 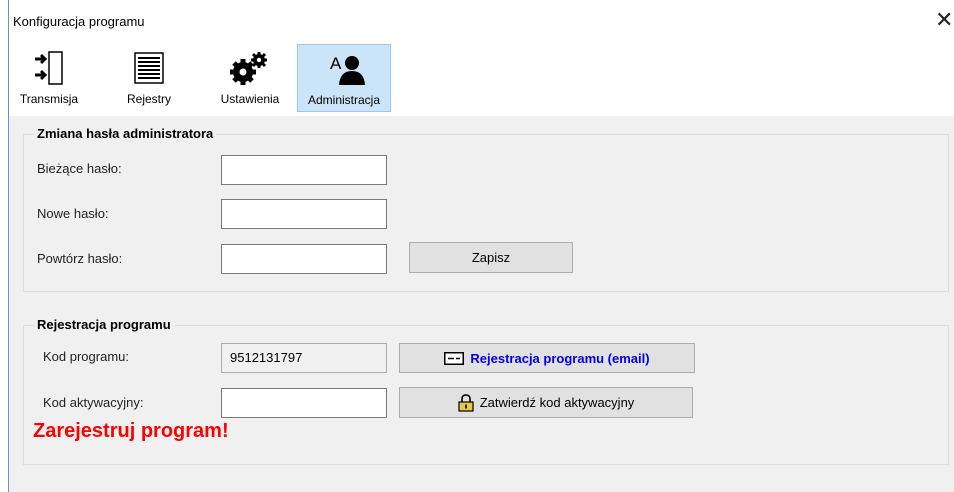 I want to click on close-icon: ✕, so click(x=944, y=20).